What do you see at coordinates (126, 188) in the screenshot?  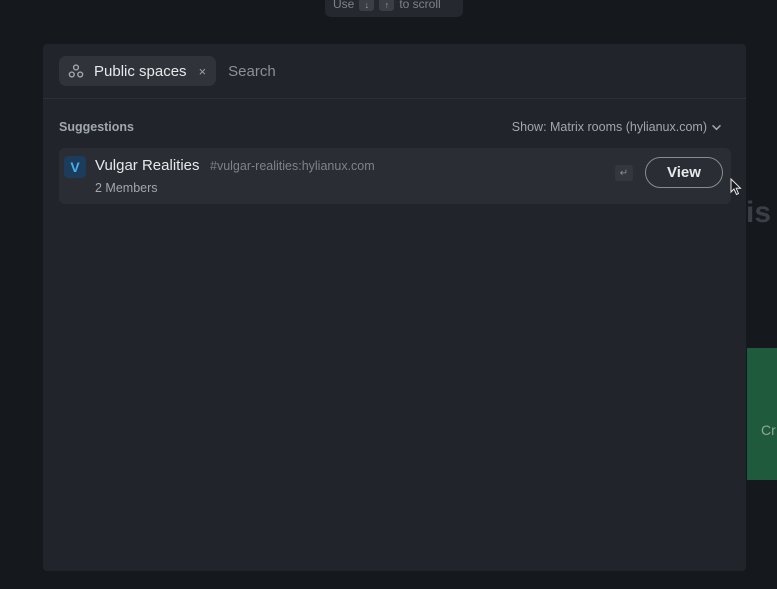 I see `room-member-count: 2 Members` at bounding box center [126, 188].